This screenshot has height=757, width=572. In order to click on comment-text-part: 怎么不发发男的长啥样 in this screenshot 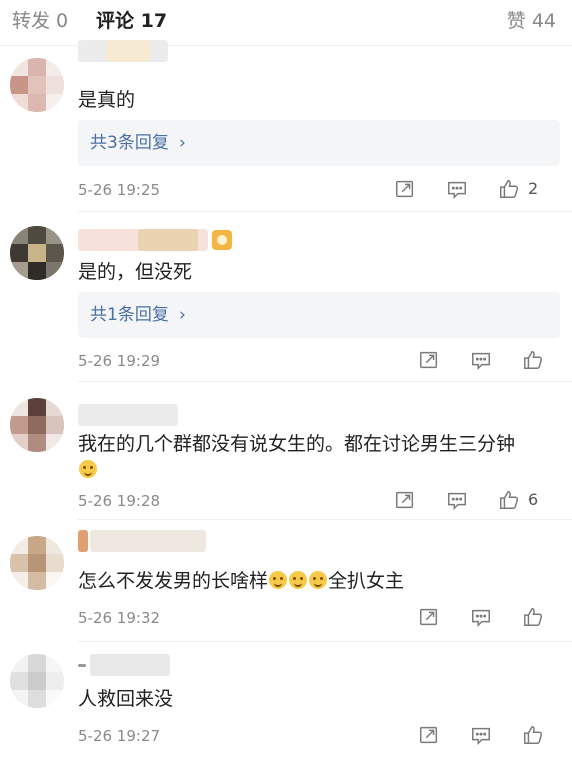, I will do `click(173, 581)`.